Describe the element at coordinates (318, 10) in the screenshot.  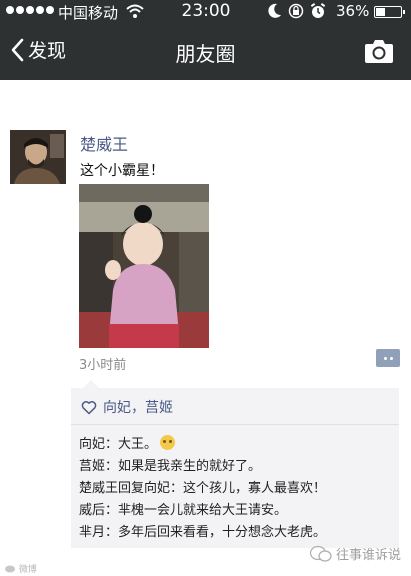
I see `alarm-icon` at that location.